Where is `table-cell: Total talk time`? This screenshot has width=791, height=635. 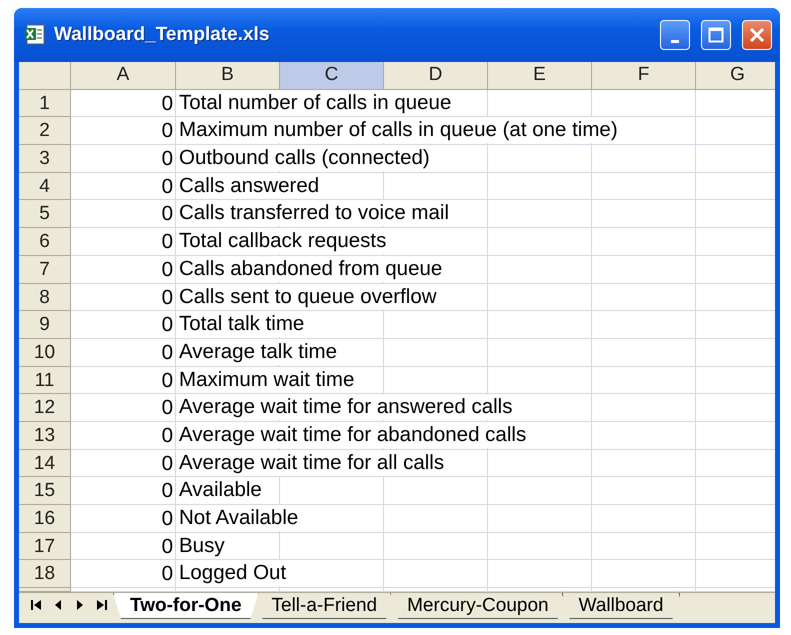 table-cell: Total talk time is located at coordinates (241, 324).